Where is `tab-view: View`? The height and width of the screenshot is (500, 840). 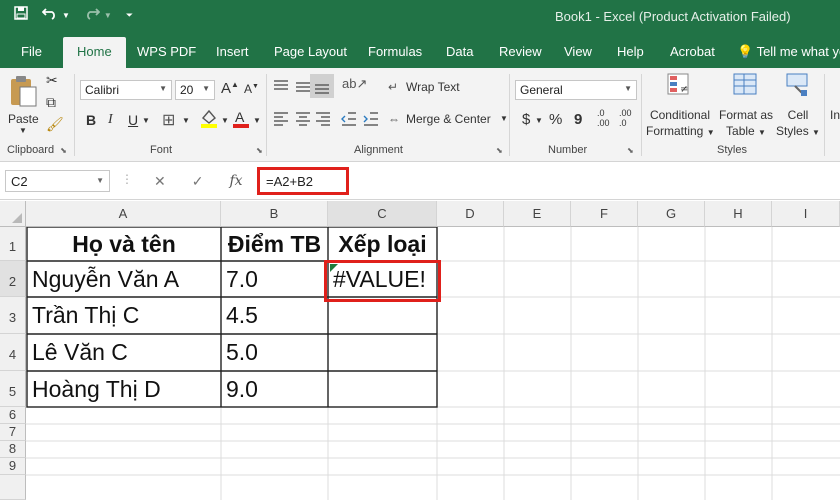 tab-view: View is located at coordinates (578, 51).